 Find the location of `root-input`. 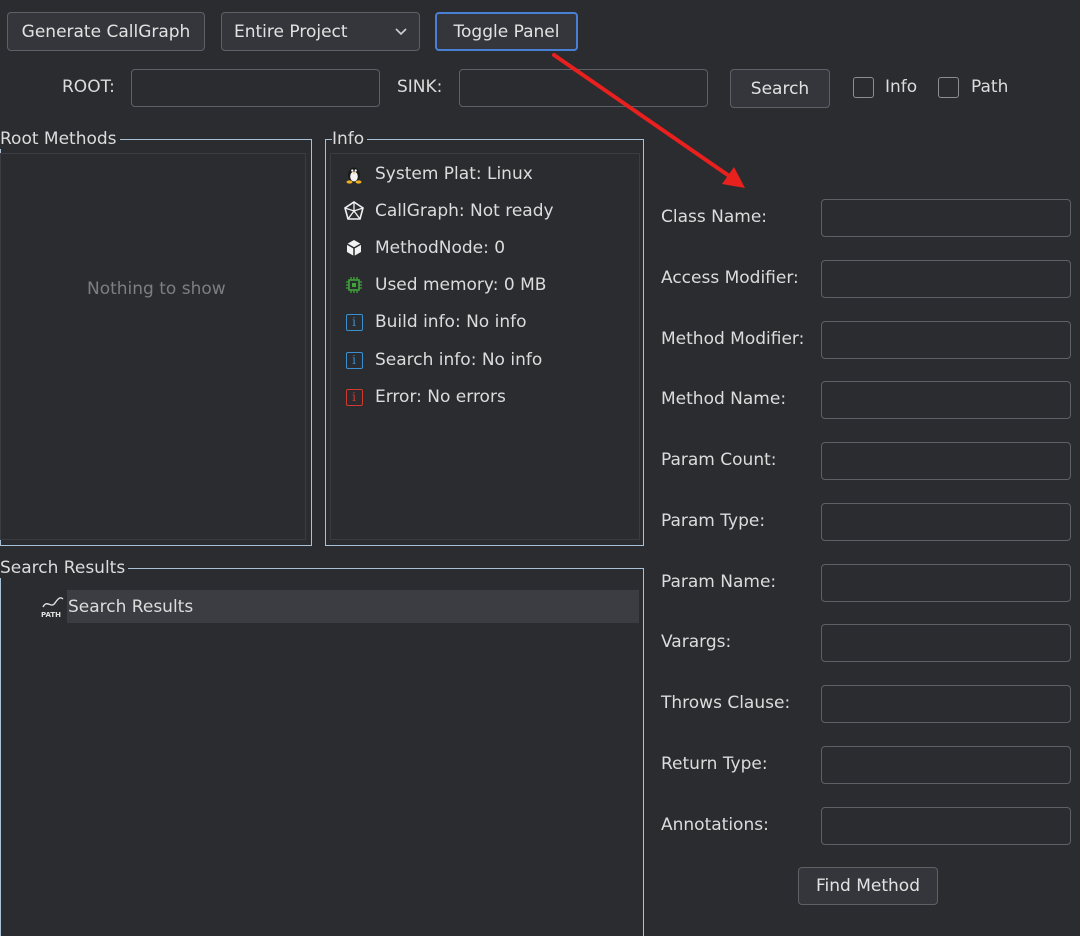

root-input is located at coordinates (255, 88).